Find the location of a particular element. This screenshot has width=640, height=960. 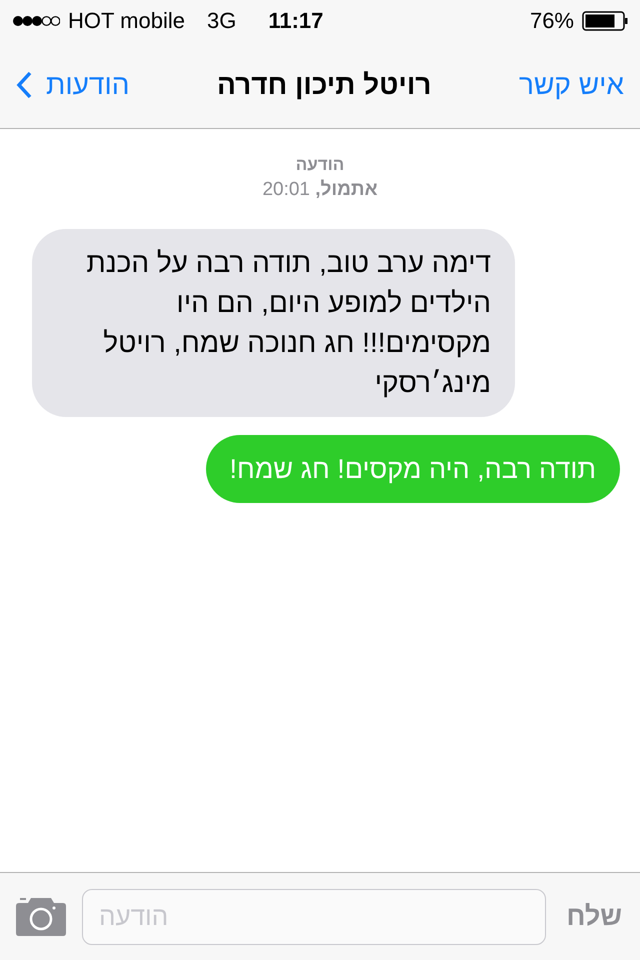

back-button: הודעות is located at coordinates (73, 85).